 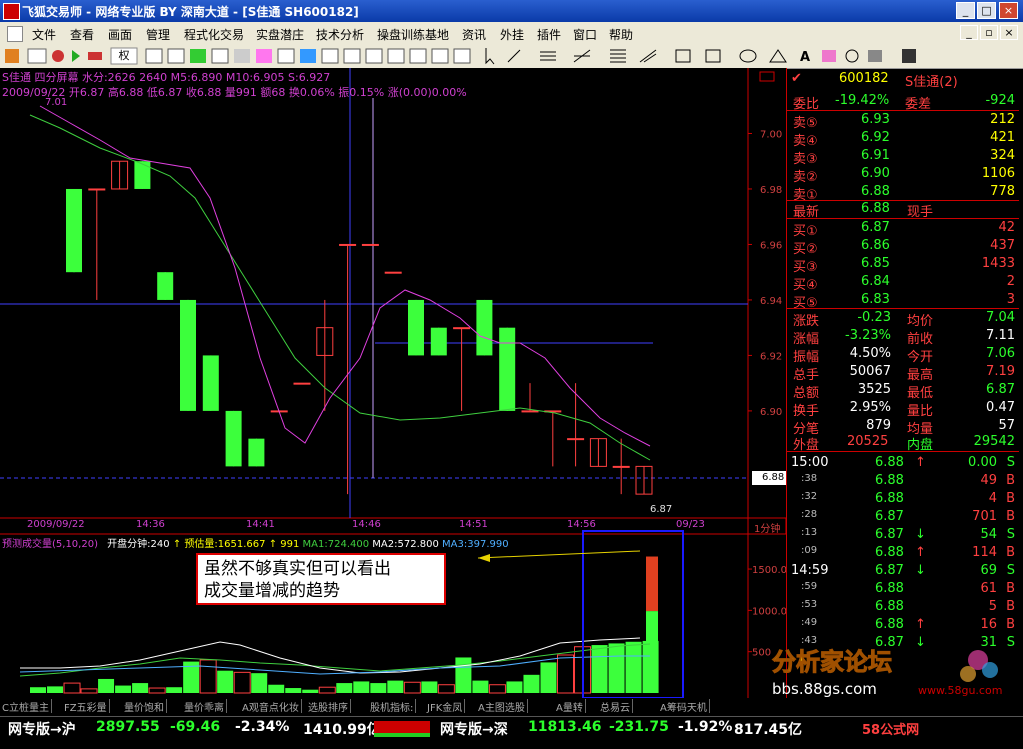 What do you see at coordinates (76, 56) in the screenshot?
I see `move-icon` at bounding box center [76, 56].